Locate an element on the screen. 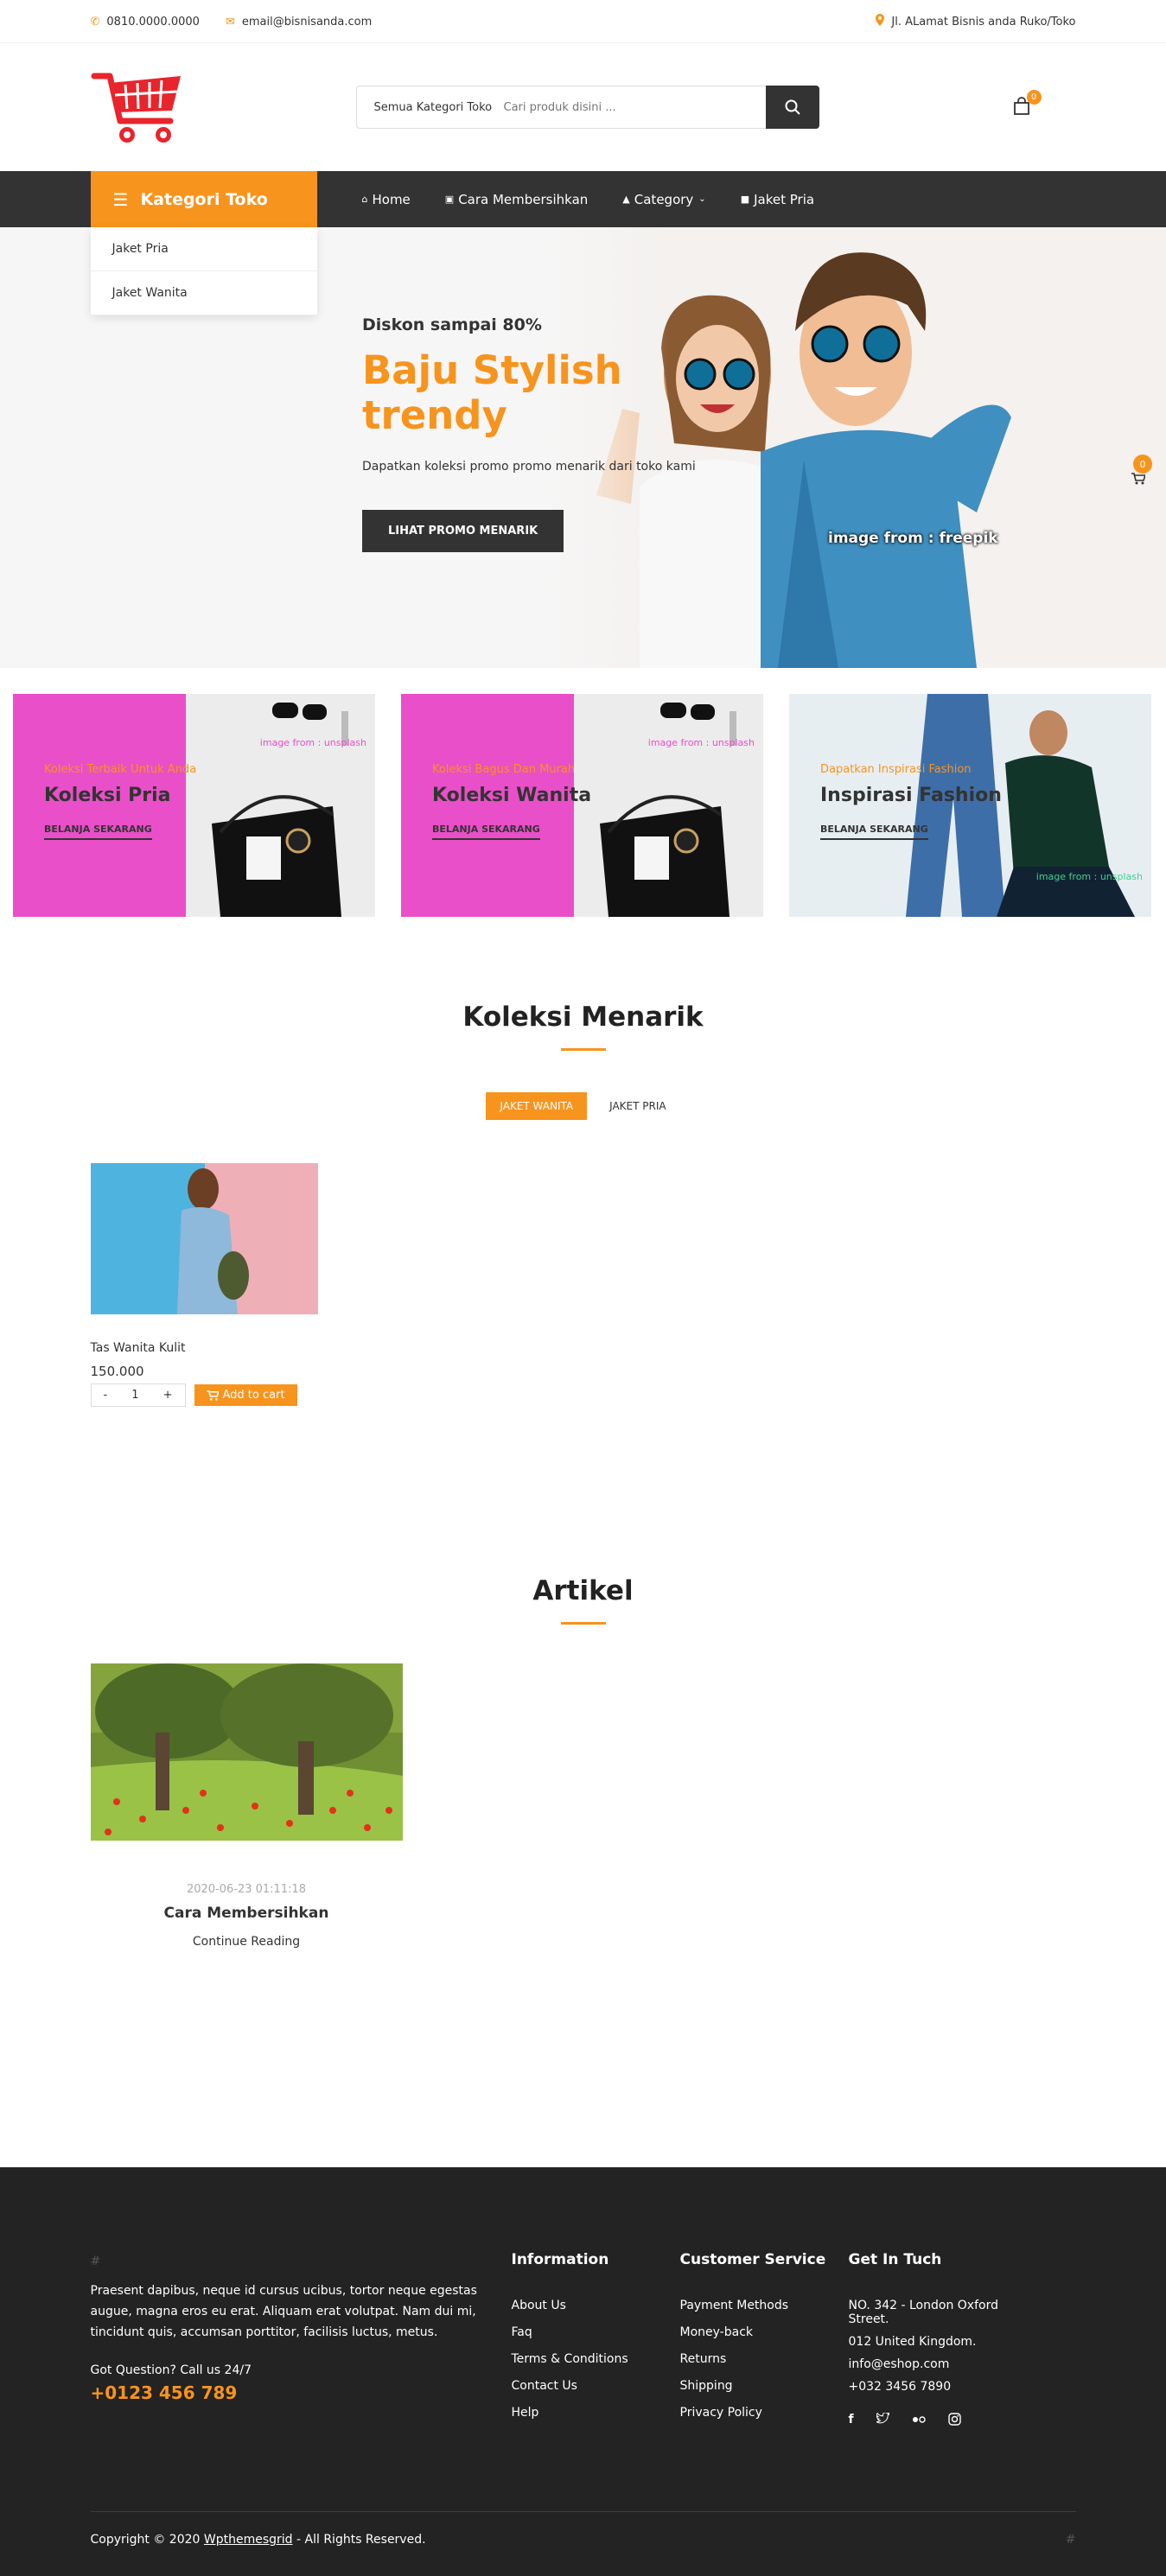 This screenshot has height=2576, width=1166. footer-contact-street: NO. 342 - London Oxford Street. is located at coordinates (923, 2313).